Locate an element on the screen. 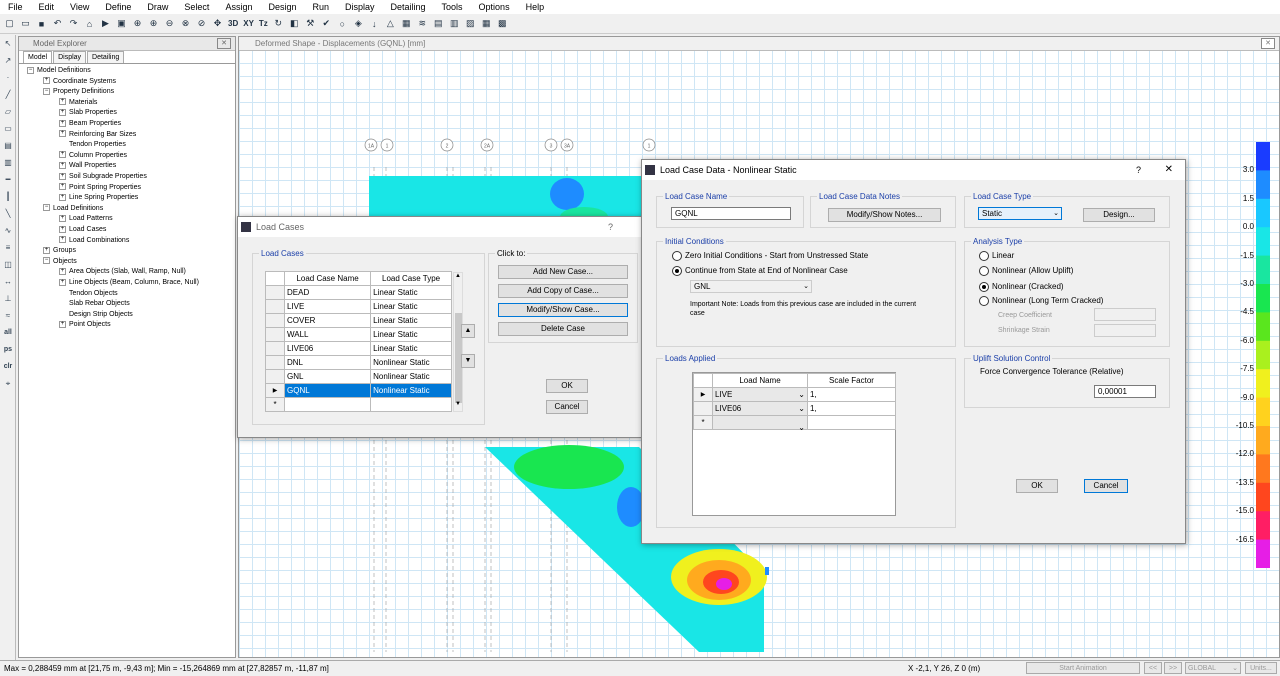 The height and width of the screenshot is (676, 1280). menu-view: View is located at coordinates (79, 7).